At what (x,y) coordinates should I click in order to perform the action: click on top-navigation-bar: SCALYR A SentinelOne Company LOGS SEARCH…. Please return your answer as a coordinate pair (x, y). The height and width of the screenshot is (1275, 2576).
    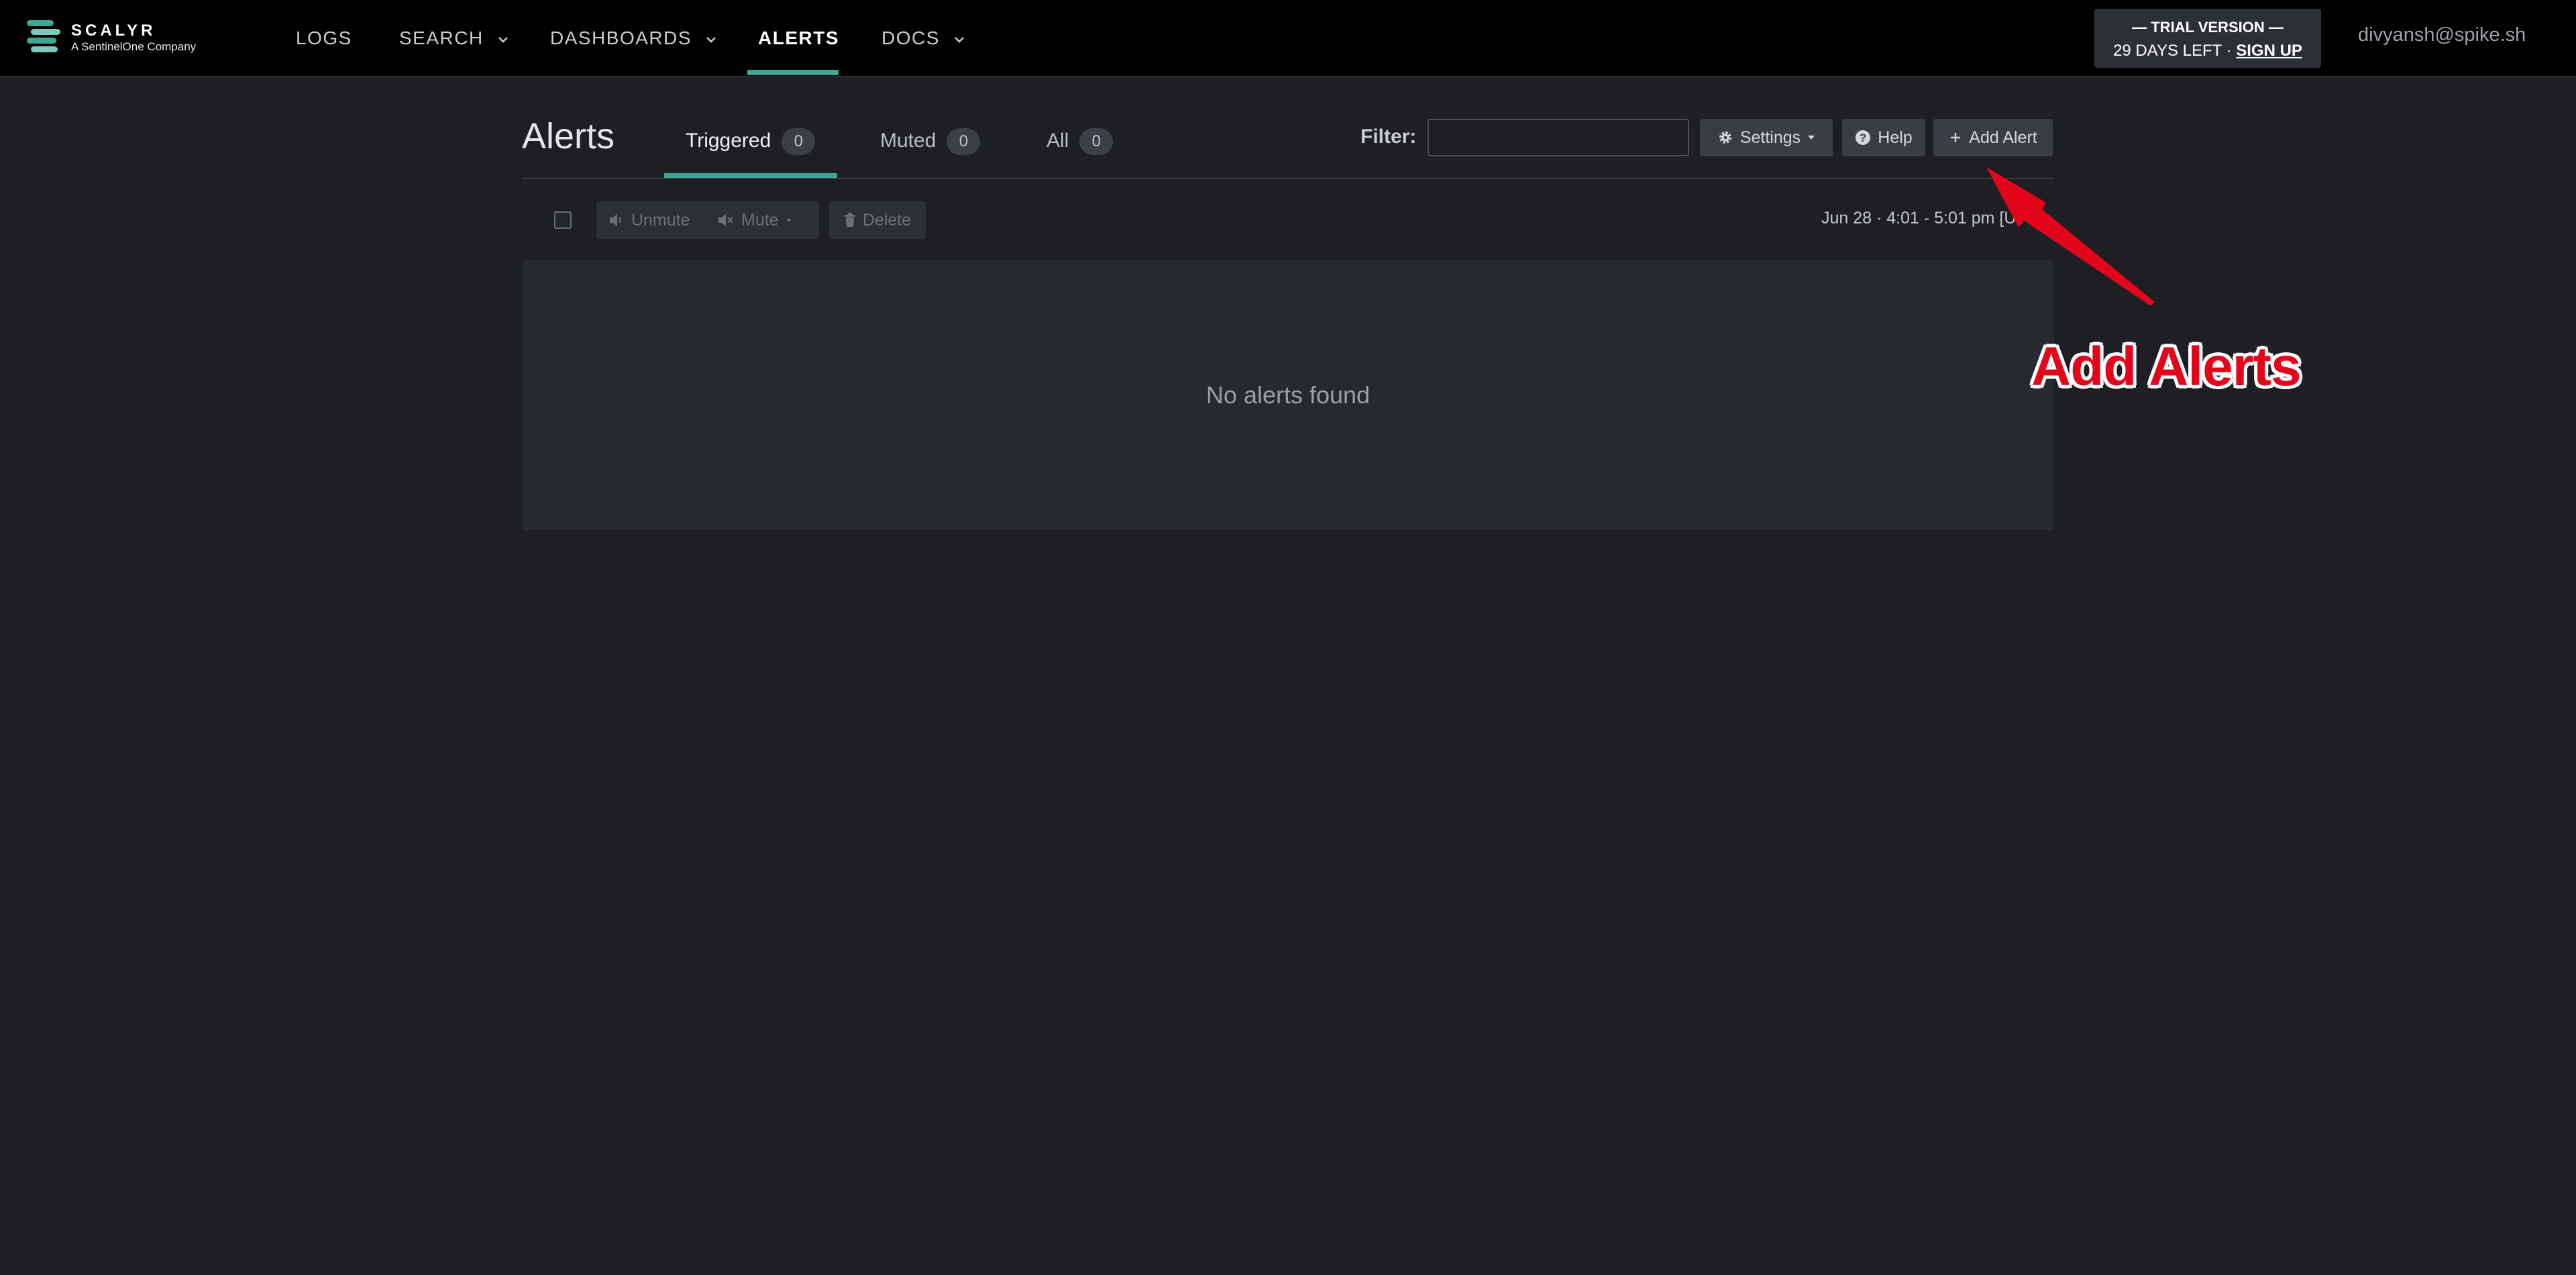
    Looking at the image, I should click on (1288, 38).